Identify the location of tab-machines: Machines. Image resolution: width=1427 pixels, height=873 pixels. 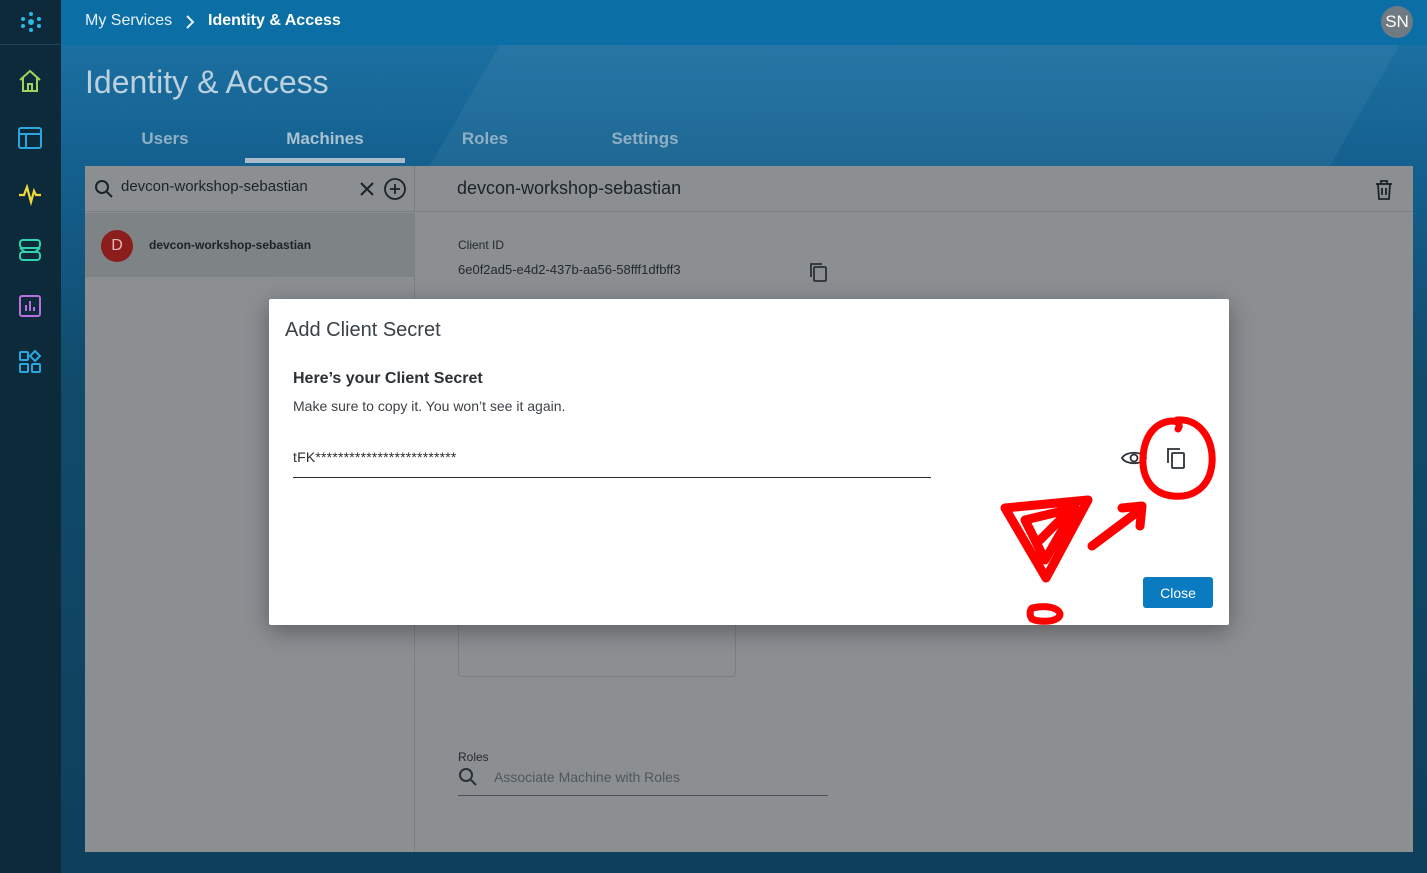
(325, 139).